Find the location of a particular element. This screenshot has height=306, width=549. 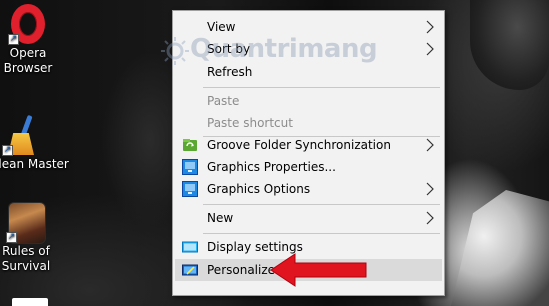

desktop-icon-clean-master: ↗ Clean Master is located at coordinates (35, 143).